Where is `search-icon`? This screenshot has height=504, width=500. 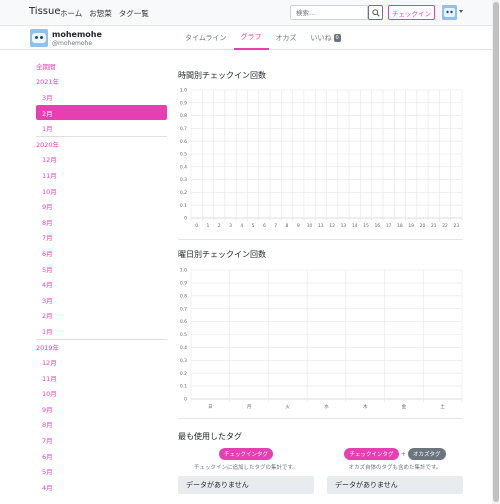
search-icon is located at coordinates (375, 12).